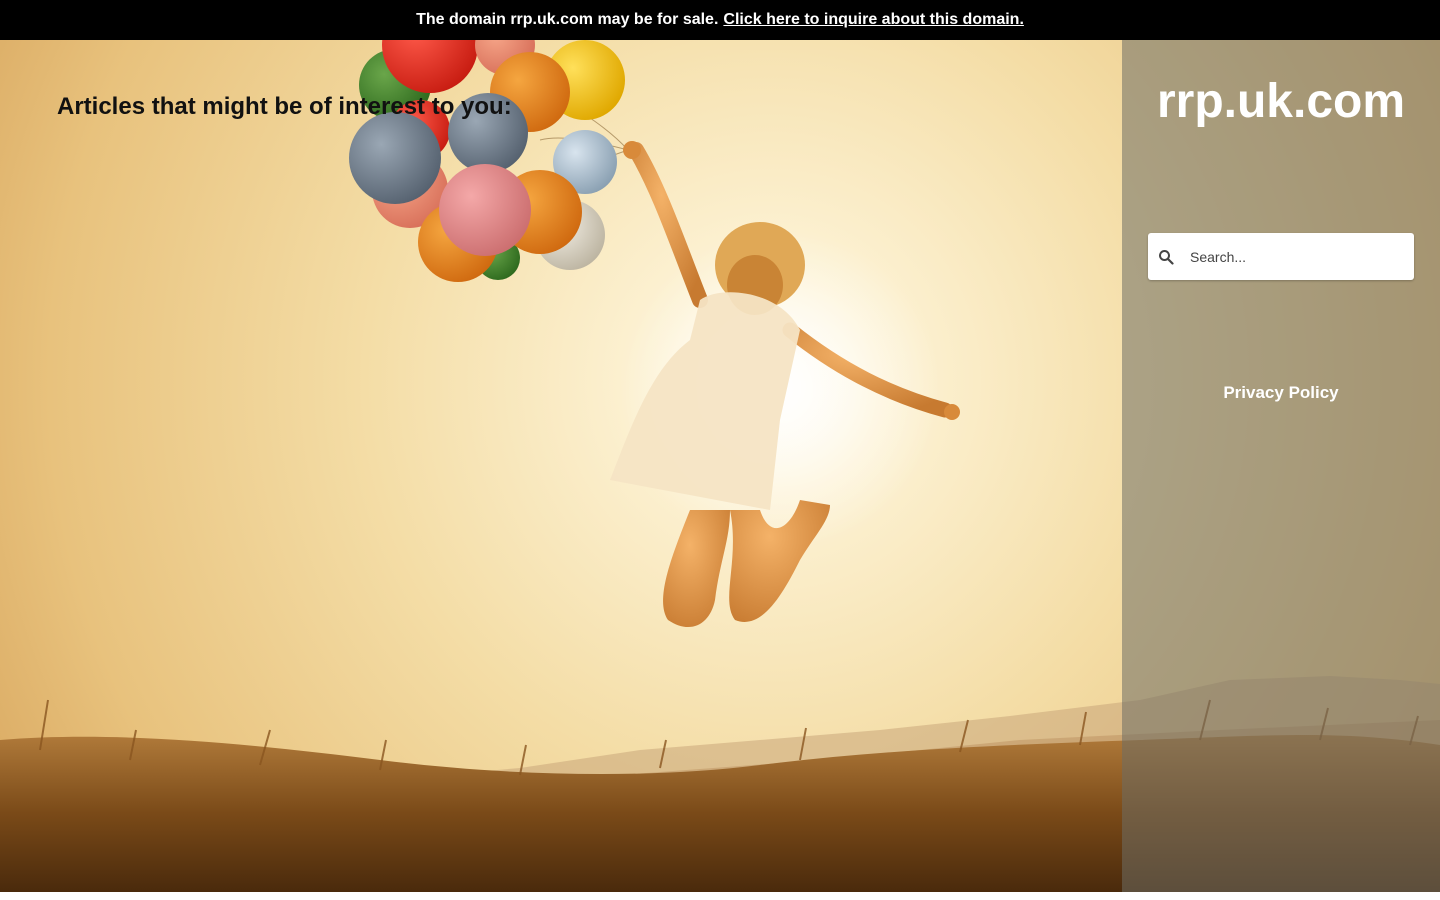 This screenshot has width=1440, height=900. Describe the element at coordinates (1281, 101) in the screenshot. I see `site-name: rrp.uk.com` at that location.